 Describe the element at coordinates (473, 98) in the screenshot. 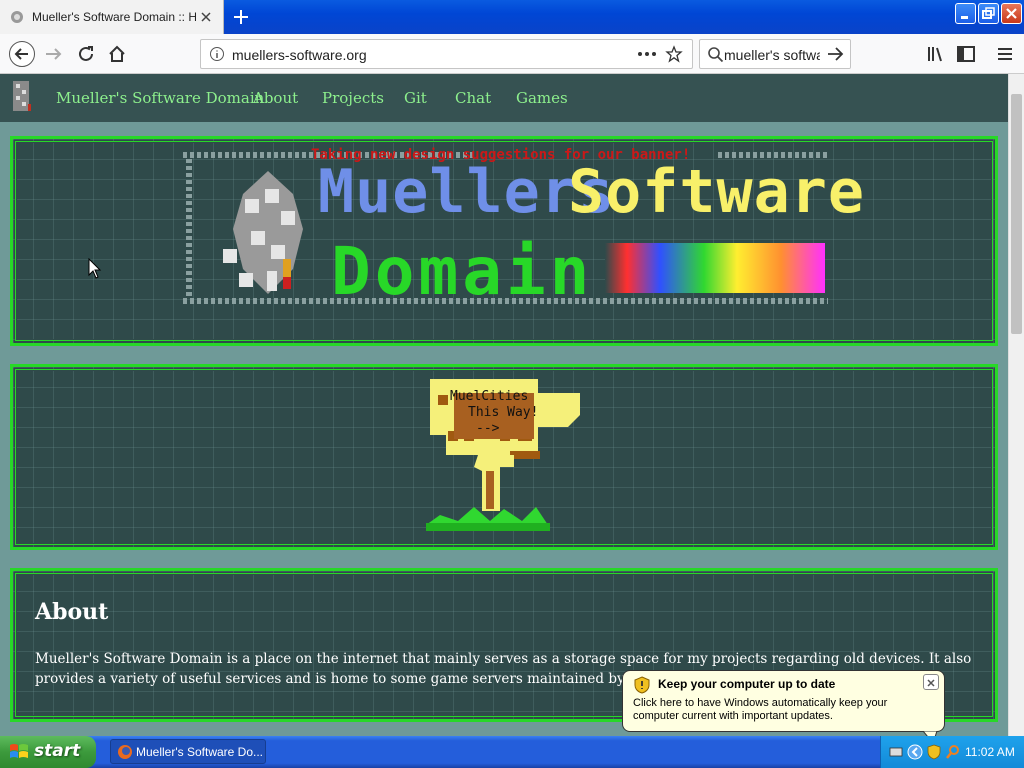

I see `nav-chat-link: Chat` at that location.